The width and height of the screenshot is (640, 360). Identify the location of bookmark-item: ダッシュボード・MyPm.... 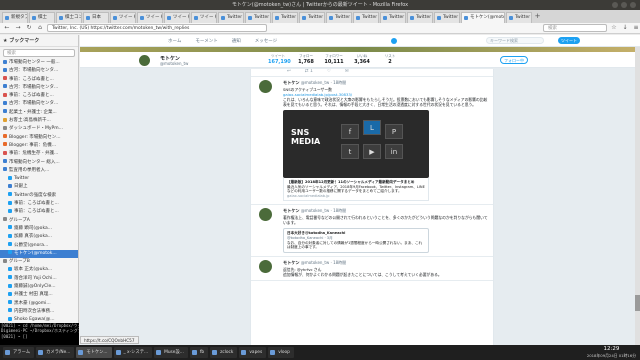
(39, 129).